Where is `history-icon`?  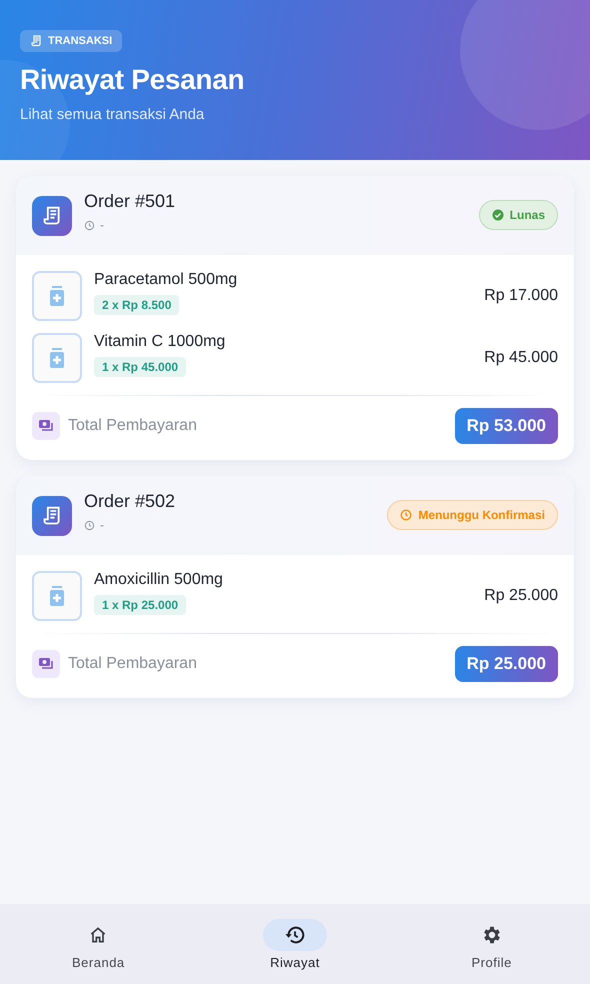
history-icon is located at coordinates (295, 935).